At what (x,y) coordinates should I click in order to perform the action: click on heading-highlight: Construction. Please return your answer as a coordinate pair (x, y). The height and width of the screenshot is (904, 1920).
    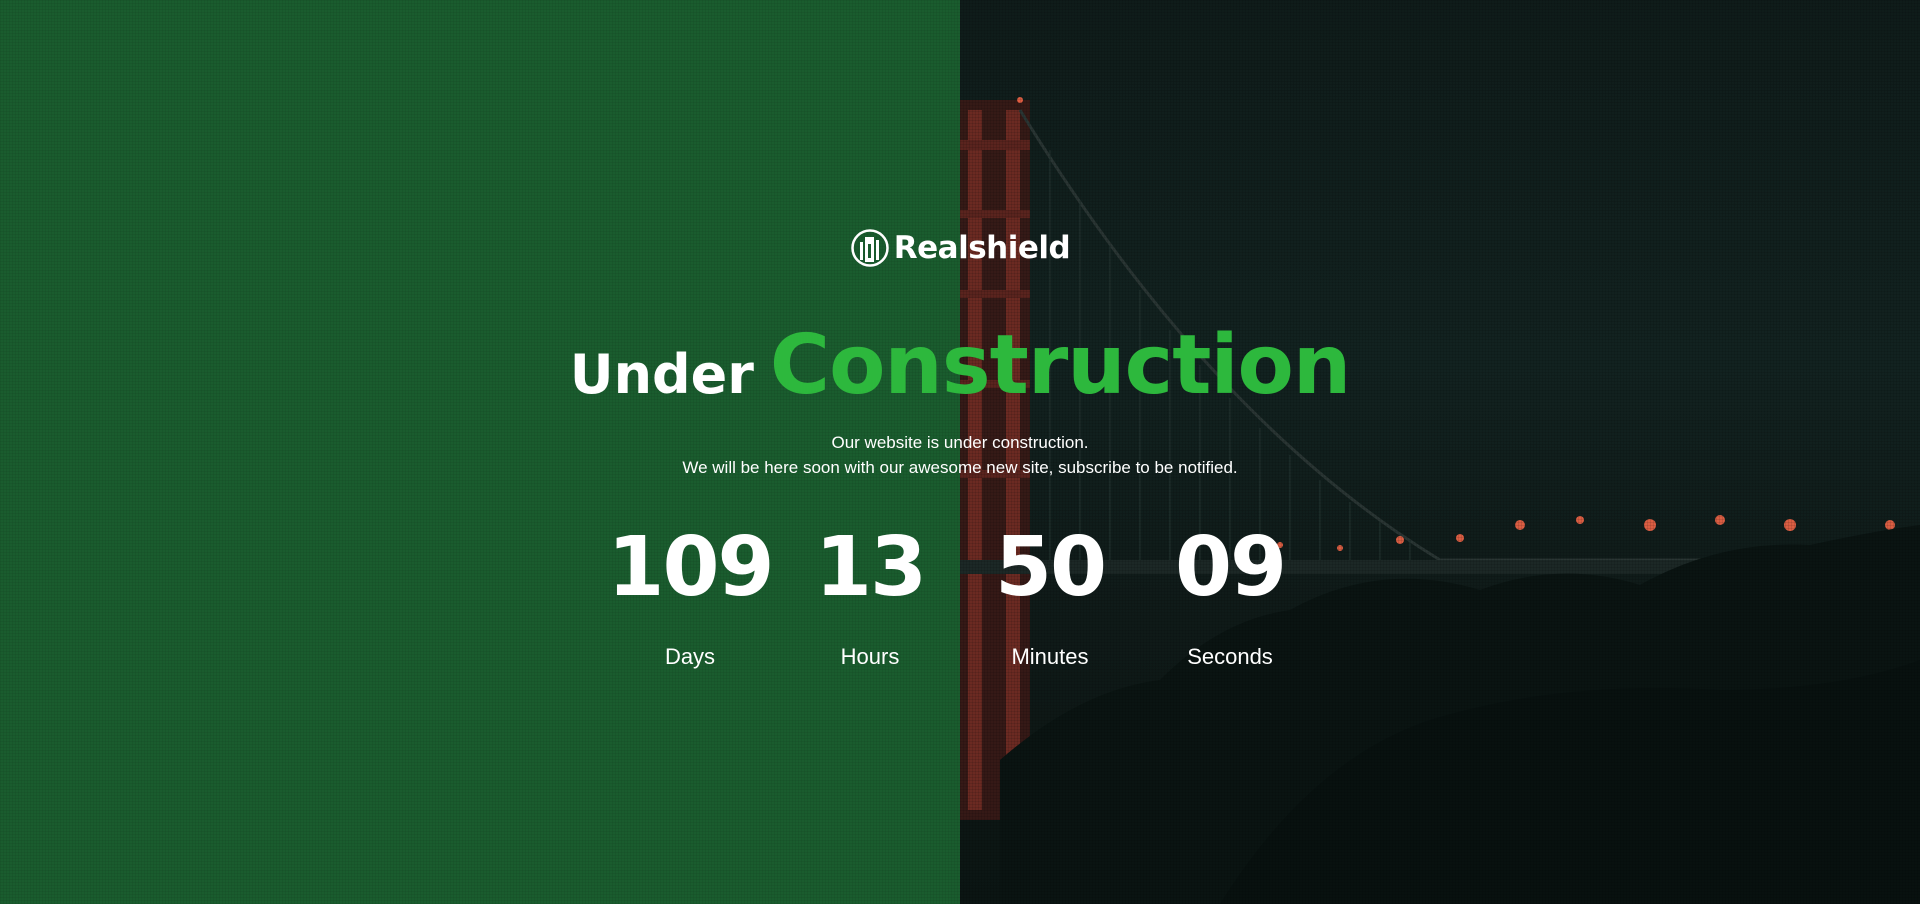
    Looking at the image, I should click on (1060, 365).